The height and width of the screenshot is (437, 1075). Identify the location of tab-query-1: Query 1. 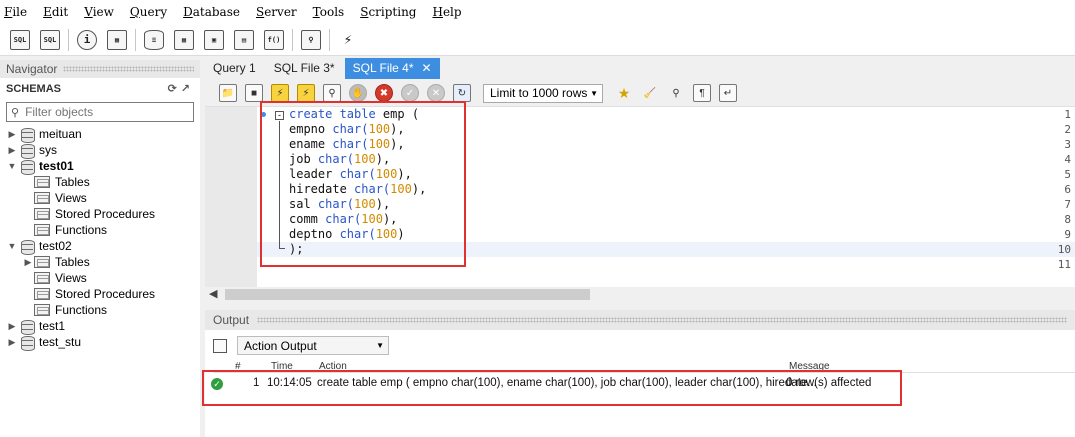
(234, 68).